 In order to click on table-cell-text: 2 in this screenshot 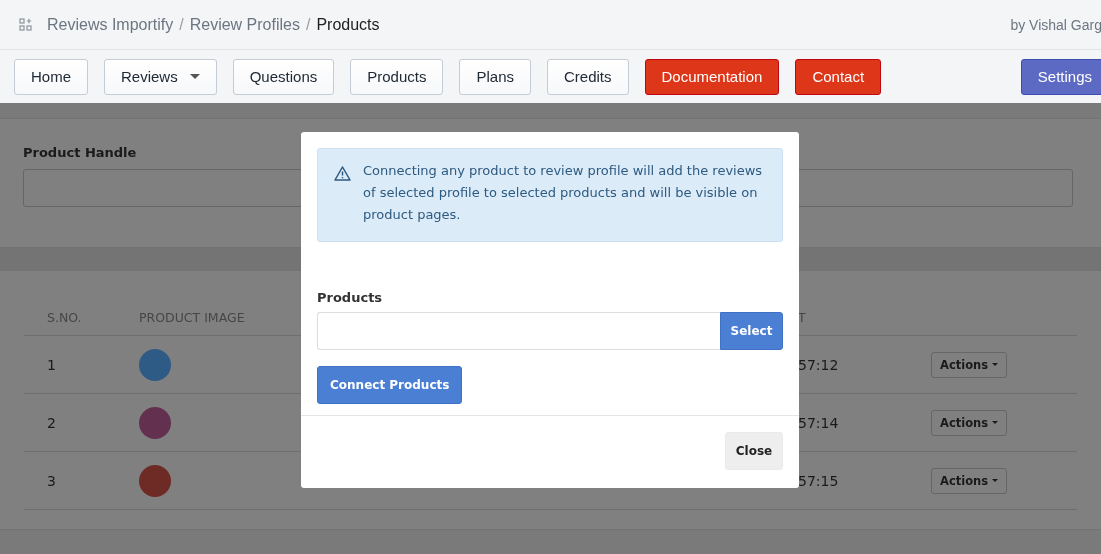, I will do `click(52, 422)`.